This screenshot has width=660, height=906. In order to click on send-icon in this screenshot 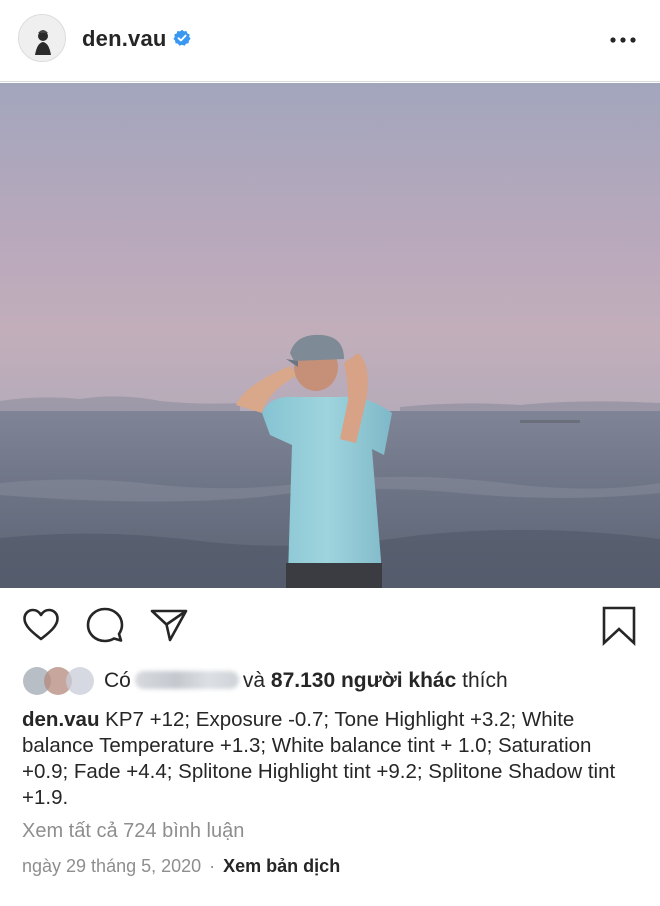, I will do `click(169, 627)`.